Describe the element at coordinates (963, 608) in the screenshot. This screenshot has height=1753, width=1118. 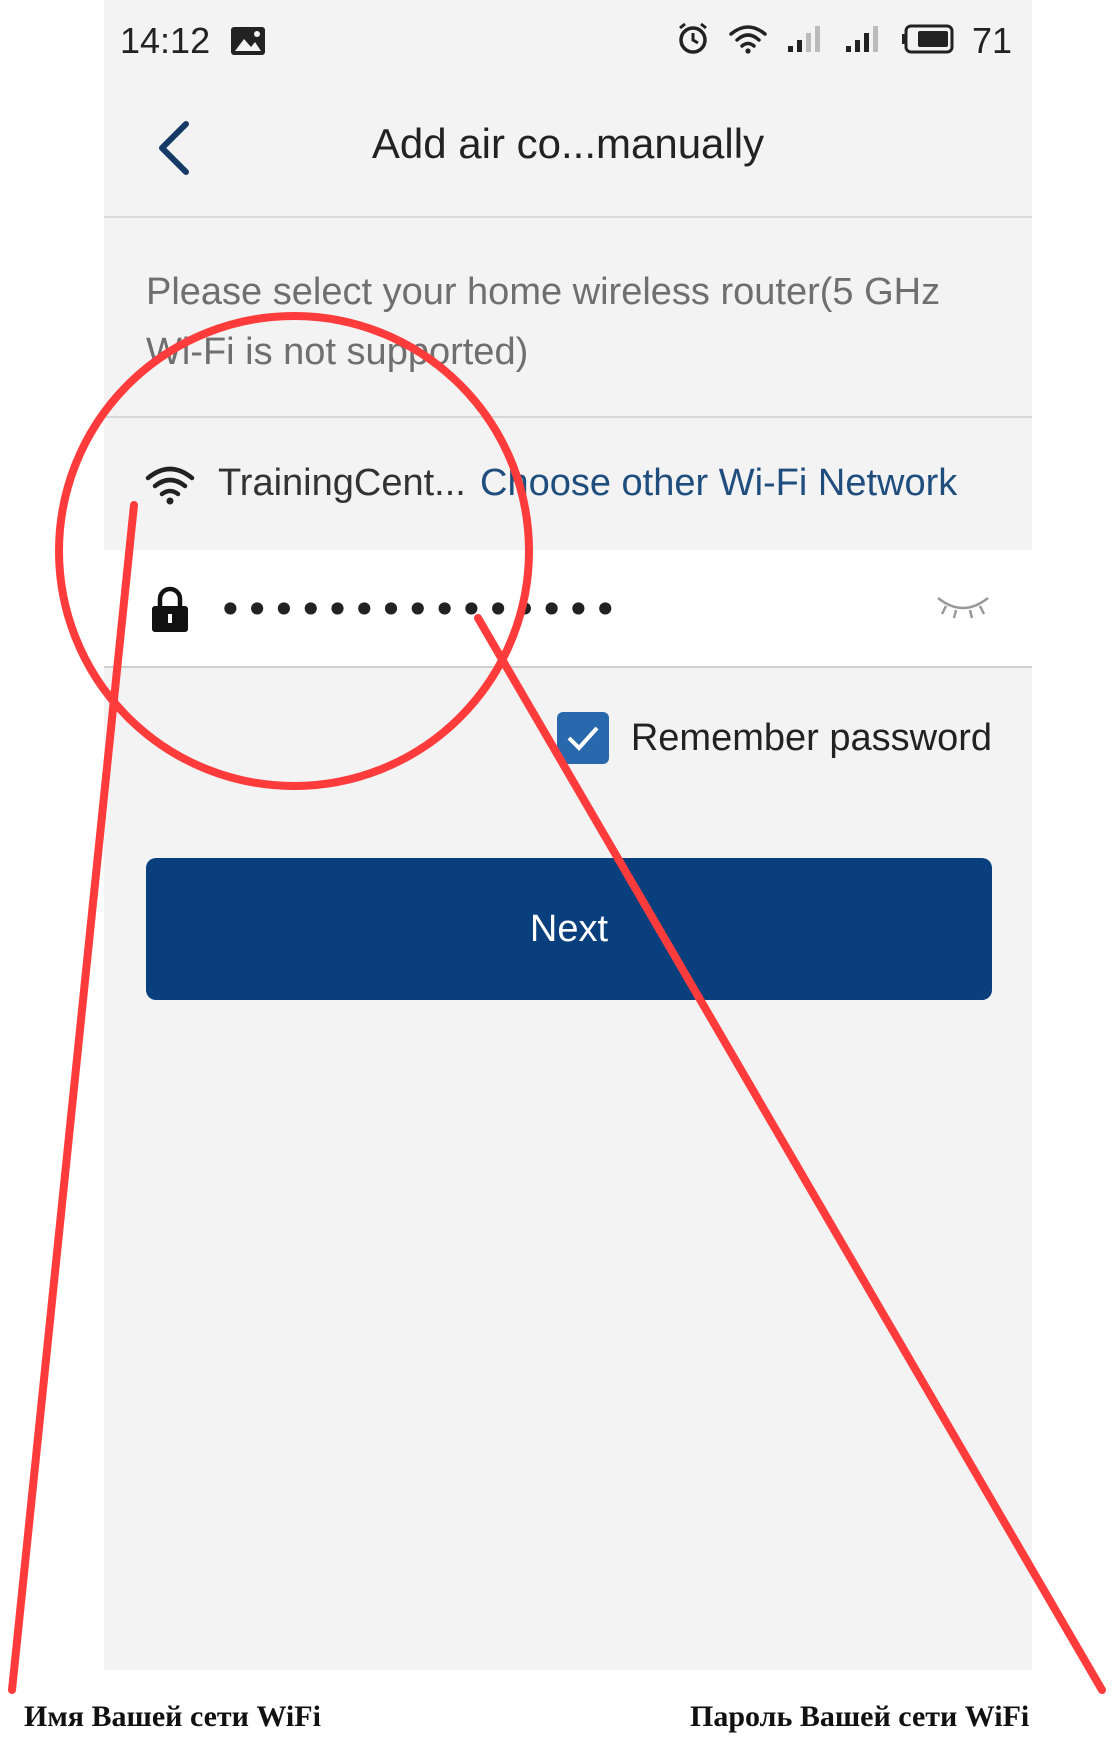
I see `eye-closed-icon` at that location.